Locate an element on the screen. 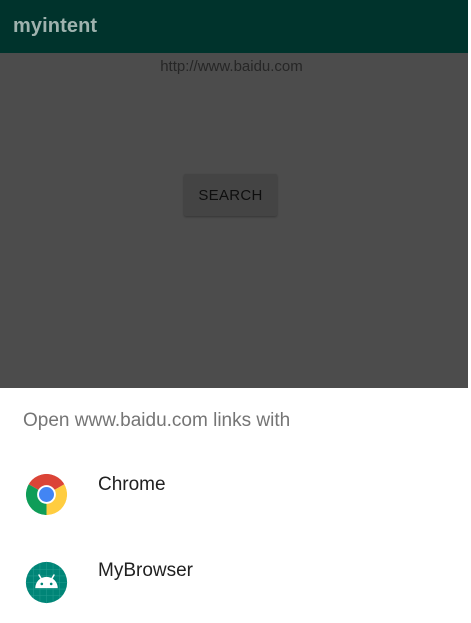 Image resolution: width=471 pixels, height=623 pixels. url-text: http://www.baidu.com is located at coordinates (231, 66).